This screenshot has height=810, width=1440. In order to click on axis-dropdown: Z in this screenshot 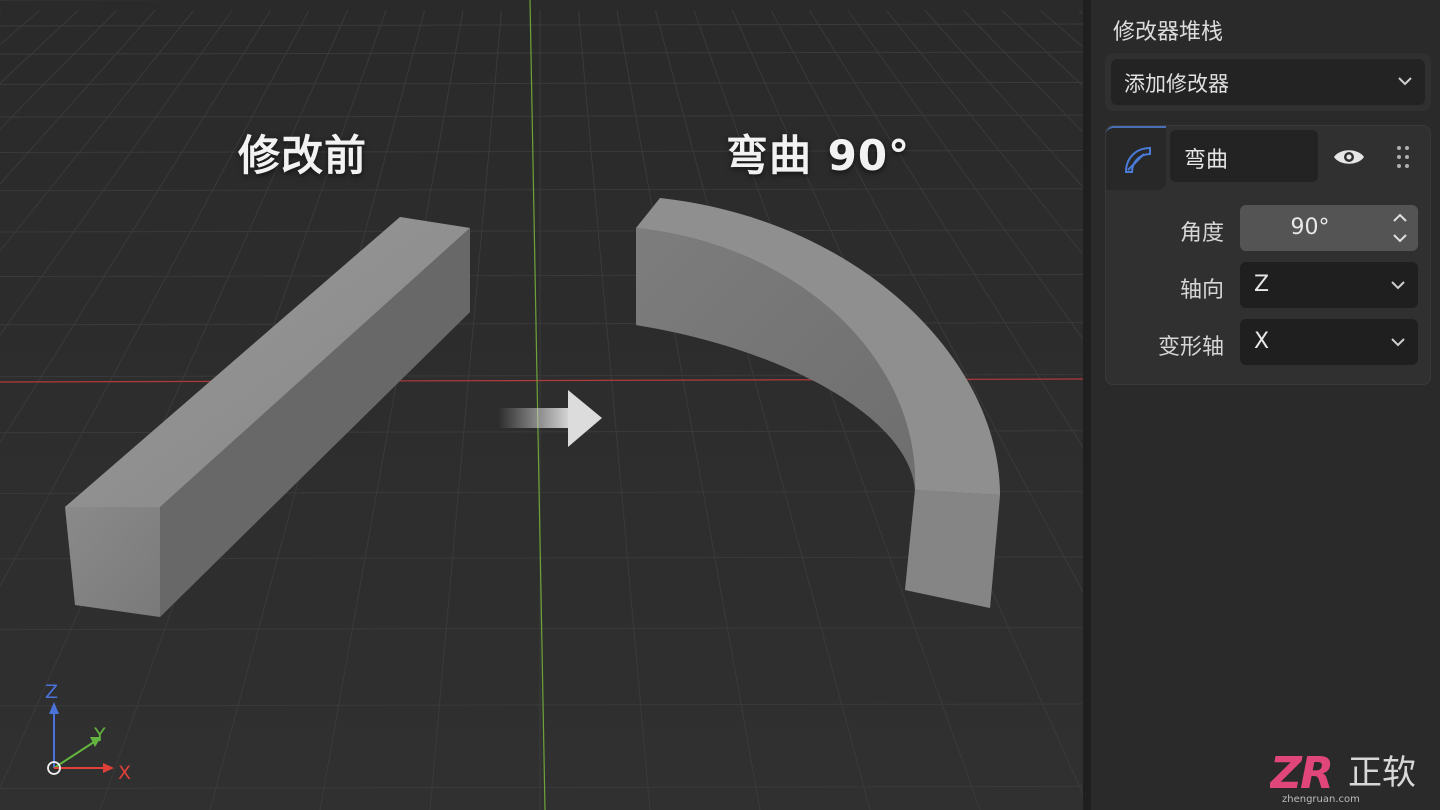, I will do `click(1329, 285)`.